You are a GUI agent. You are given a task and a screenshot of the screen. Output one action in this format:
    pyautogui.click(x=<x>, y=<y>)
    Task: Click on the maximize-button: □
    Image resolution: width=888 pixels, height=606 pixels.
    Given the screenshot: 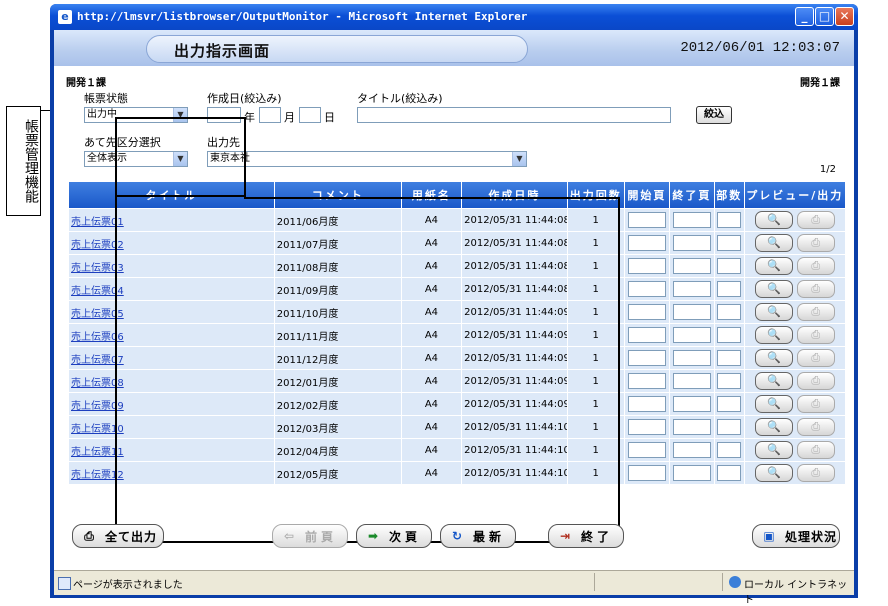 What is the action you would take?
    pyautogui.click(x=824, y=16)
    